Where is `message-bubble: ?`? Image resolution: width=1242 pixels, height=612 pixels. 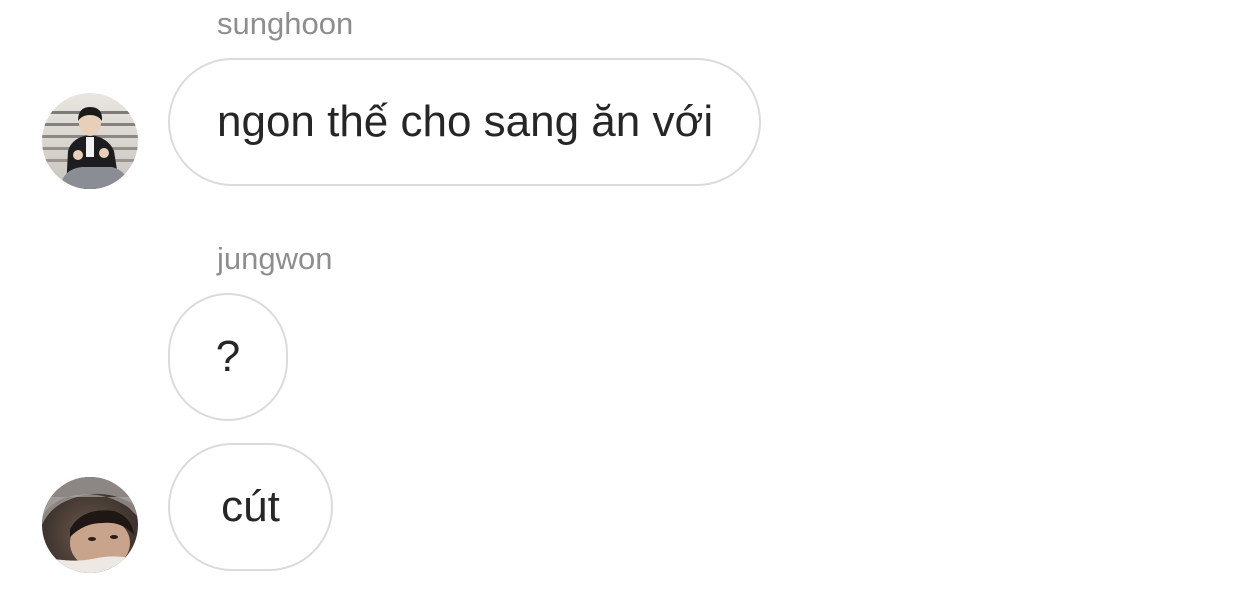 message-bubble: ? is located at coordinates (228, 357).